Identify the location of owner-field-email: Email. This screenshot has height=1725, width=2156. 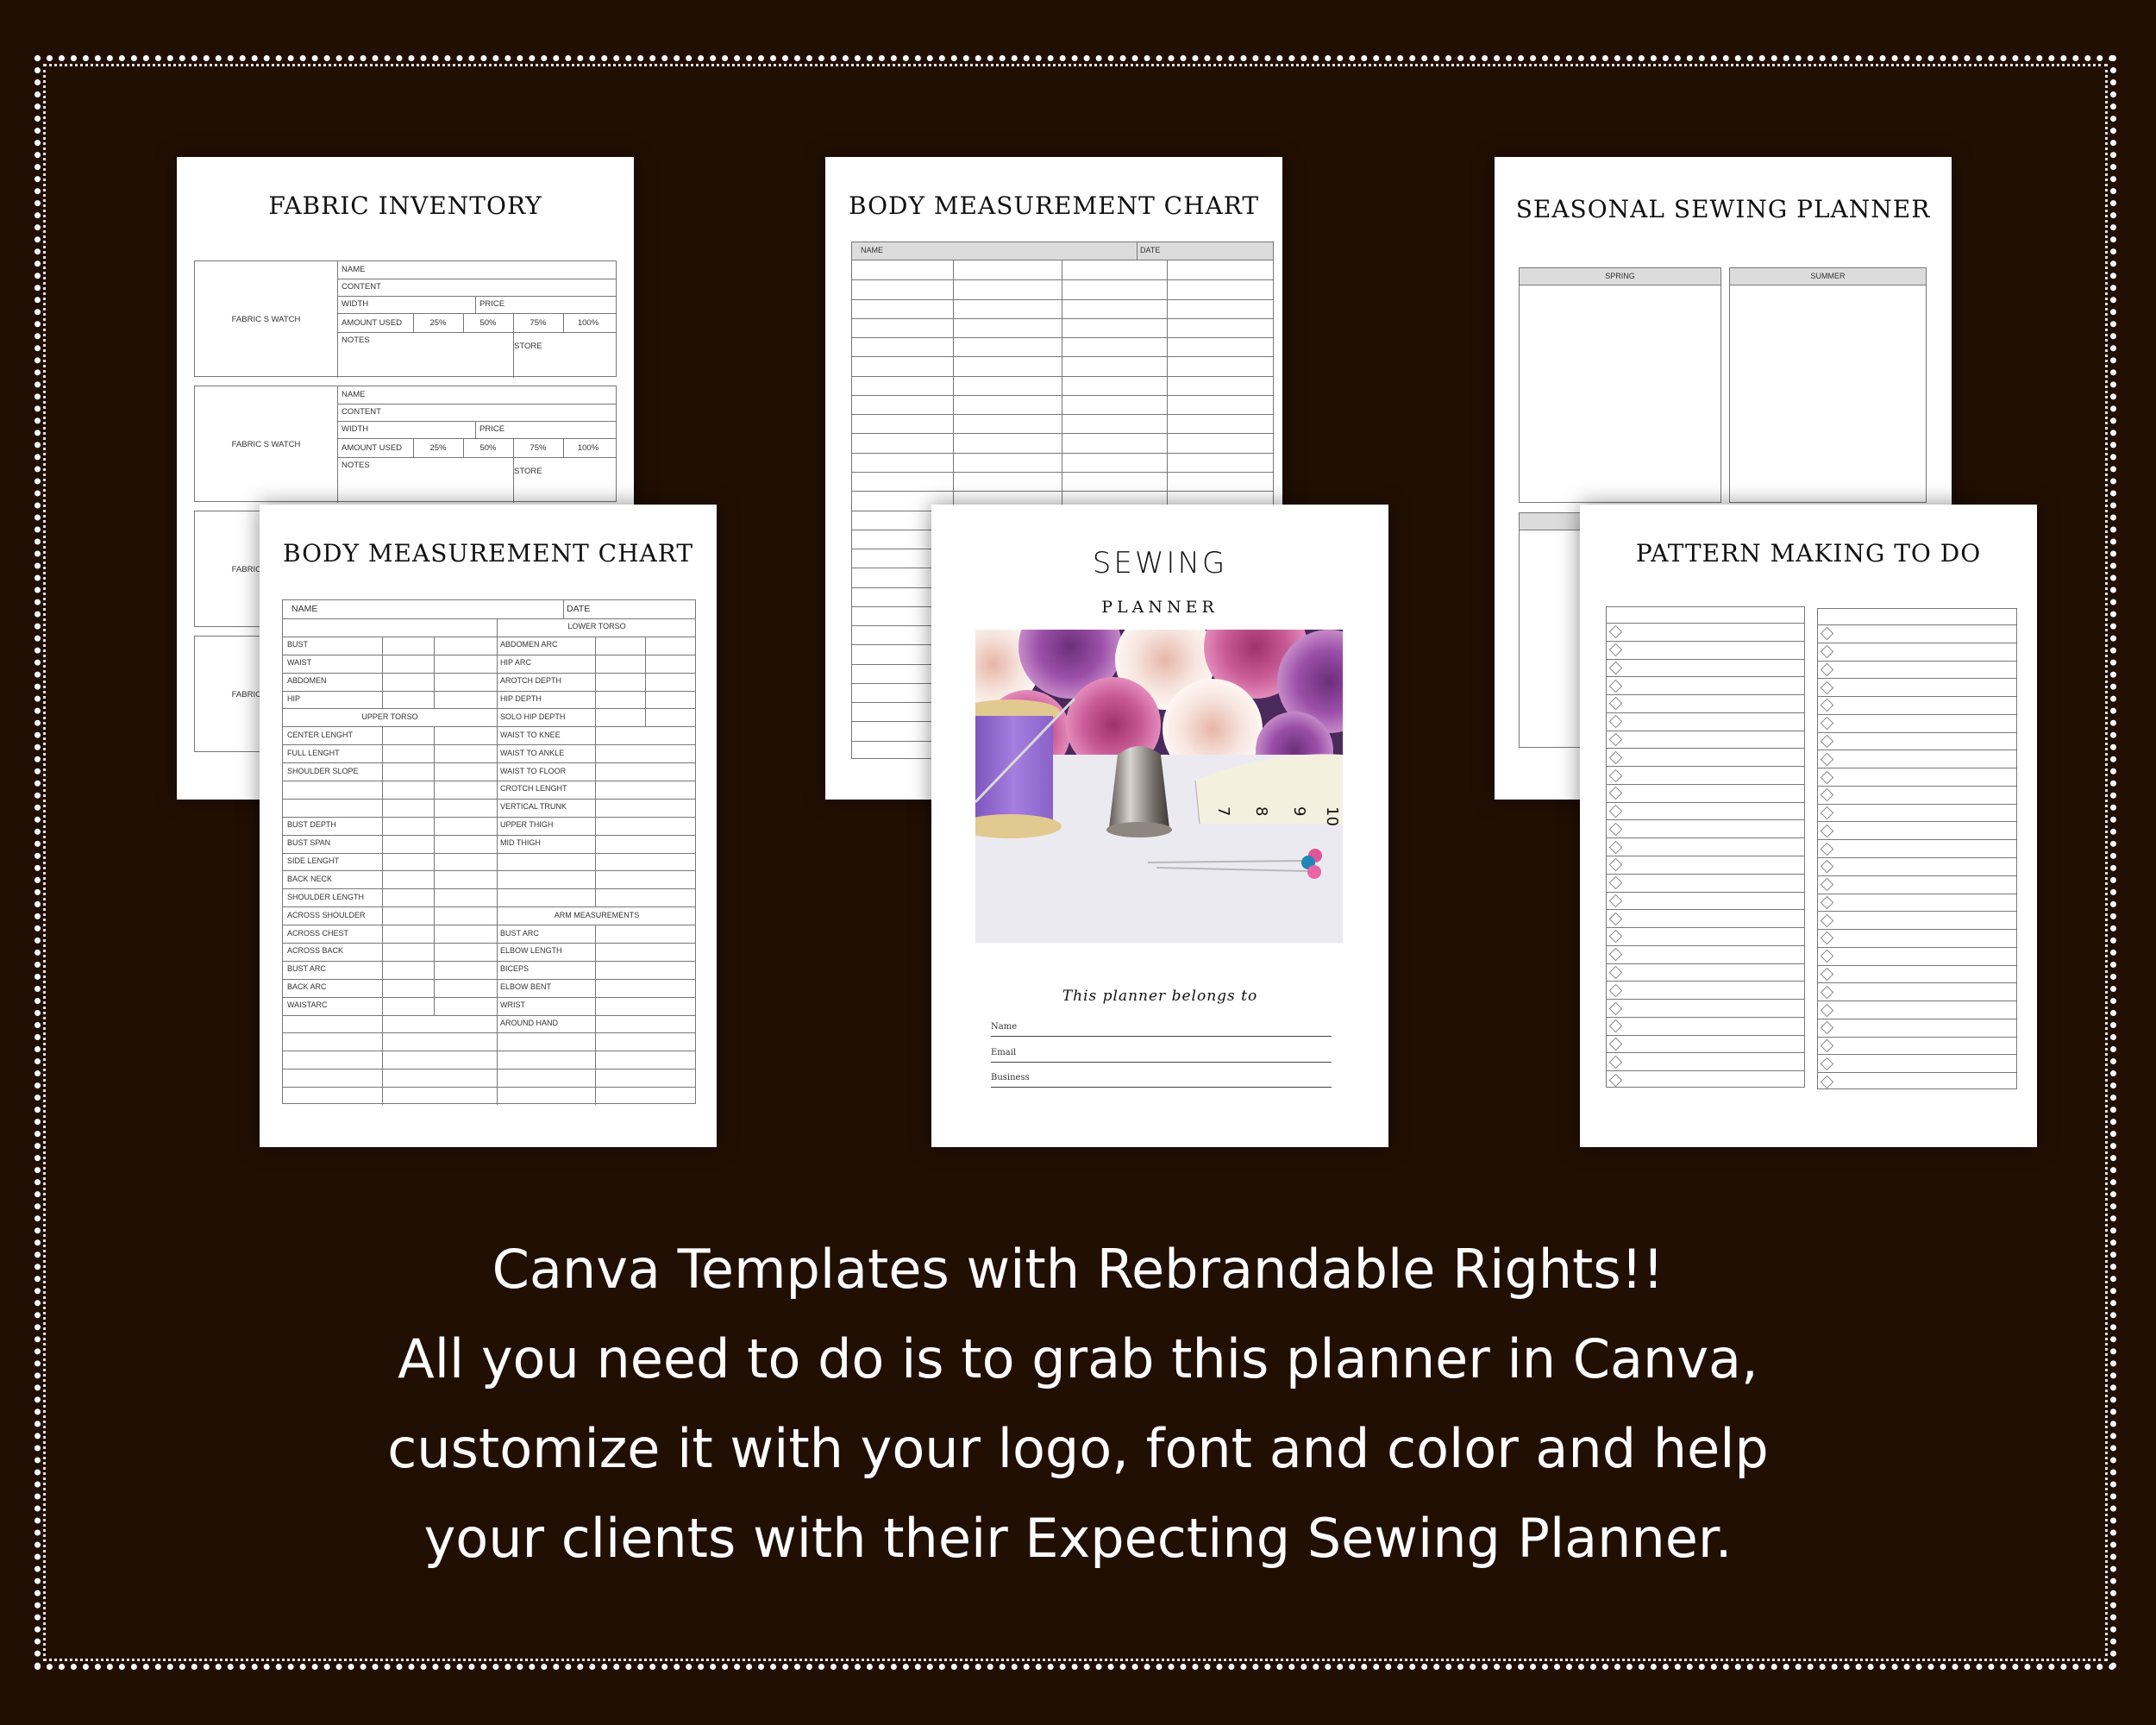
(1161, 1055).